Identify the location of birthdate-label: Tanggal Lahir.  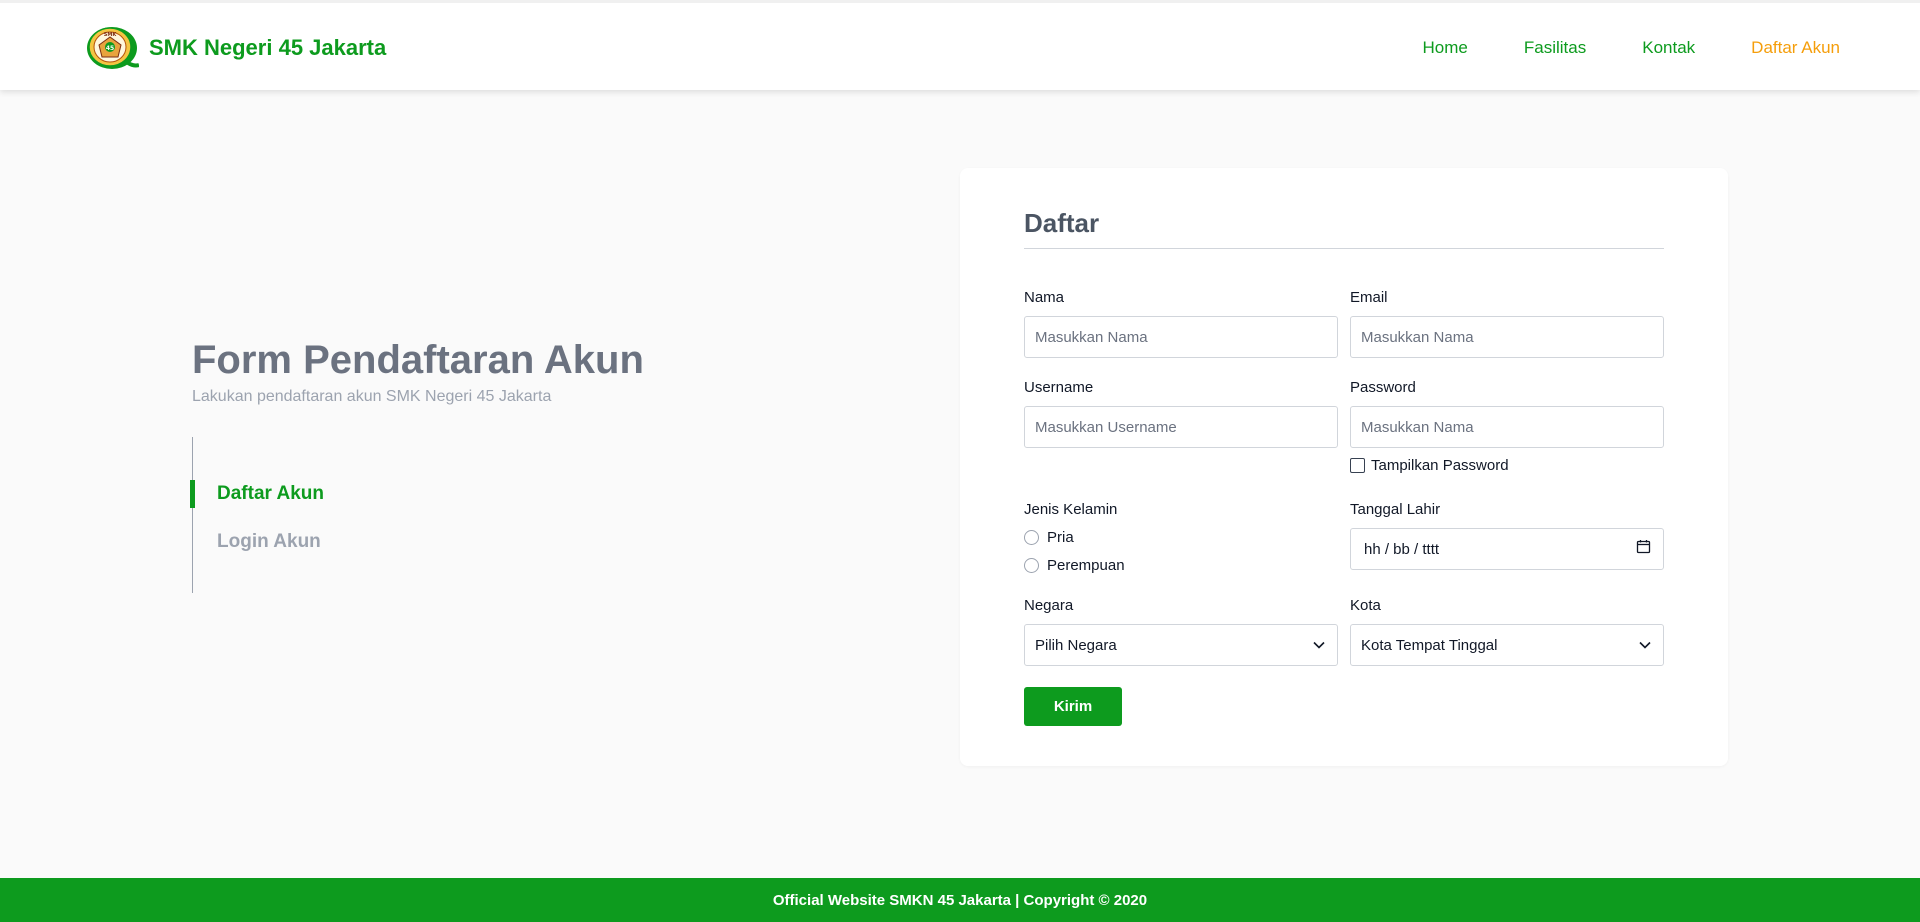
(1395, 509).